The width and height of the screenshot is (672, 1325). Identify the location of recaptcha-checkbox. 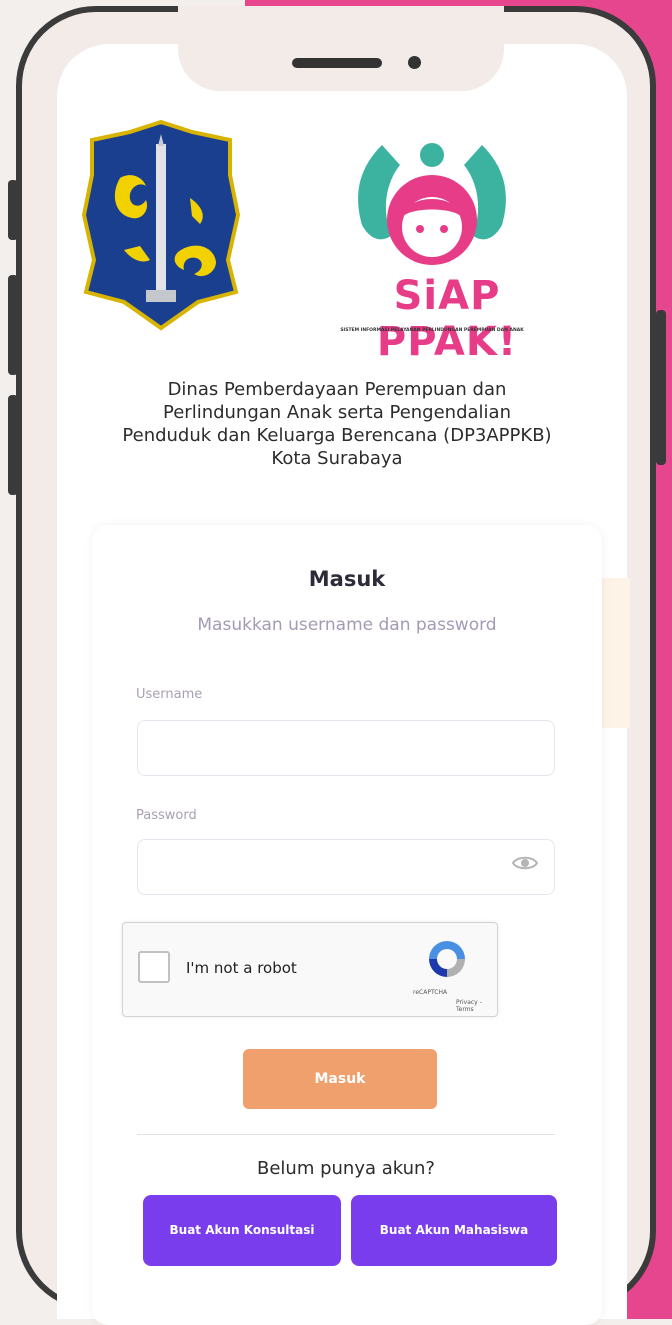
(154, 967).